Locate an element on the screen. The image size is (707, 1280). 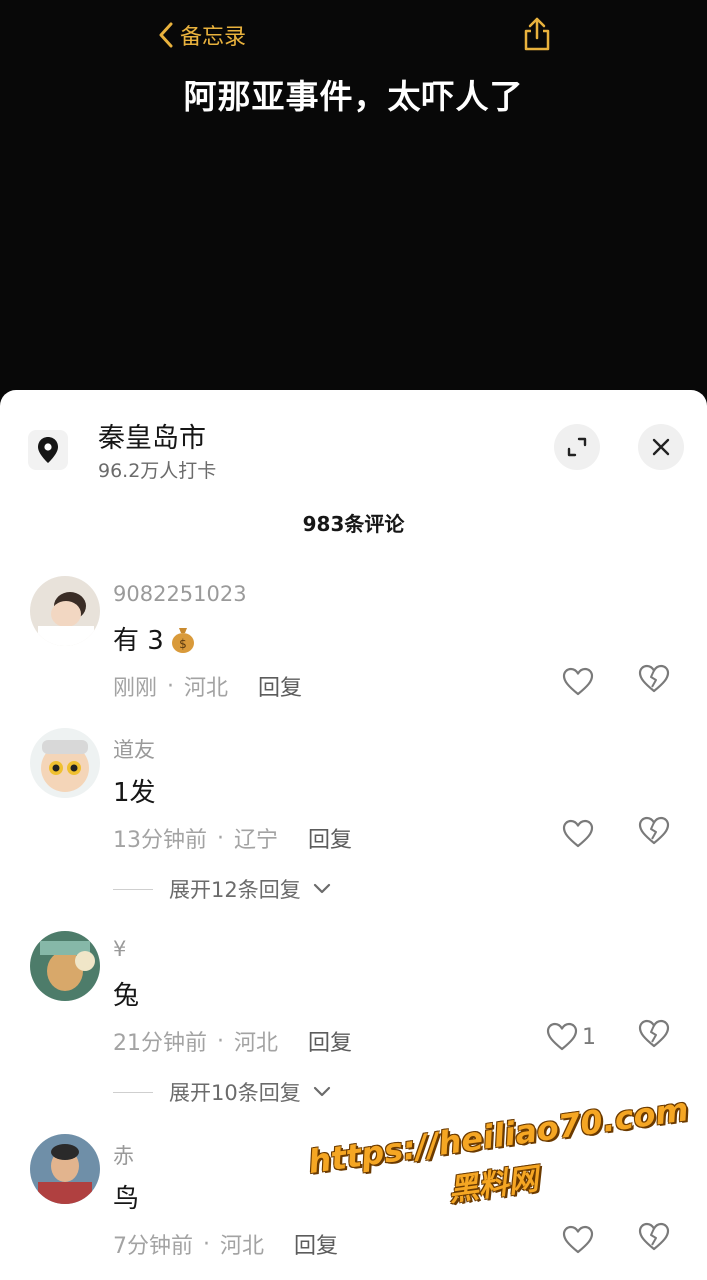
chevron-left-icon is located at coordinates (166, 35).